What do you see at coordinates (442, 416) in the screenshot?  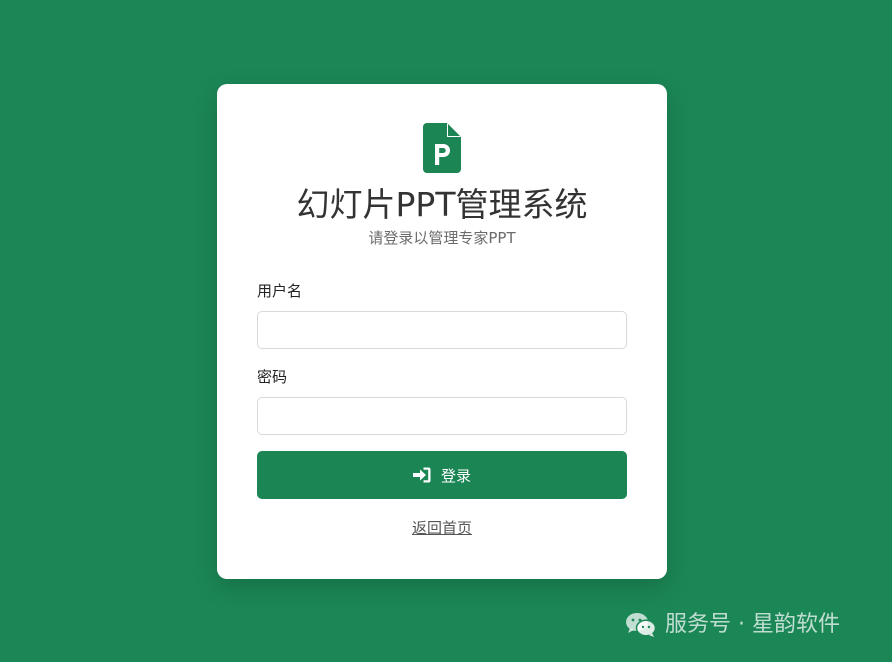 I see `password-input` at bounding box center [442, 416].